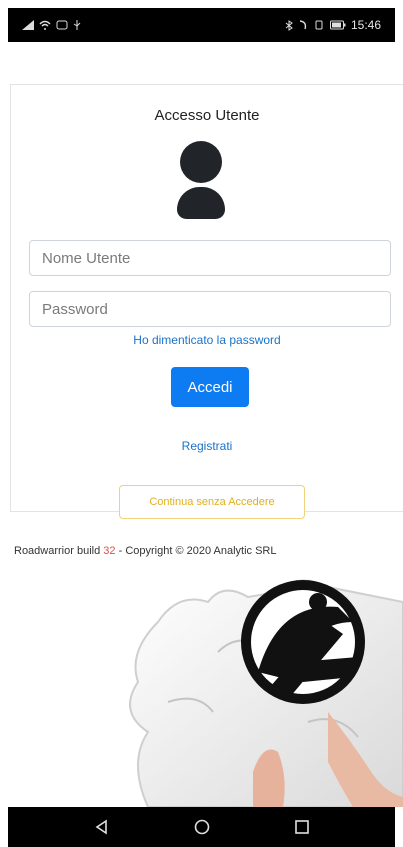  Describe the element at coordinates (319, 25) in the screenshot. I see `vibrate-icon` at that location.